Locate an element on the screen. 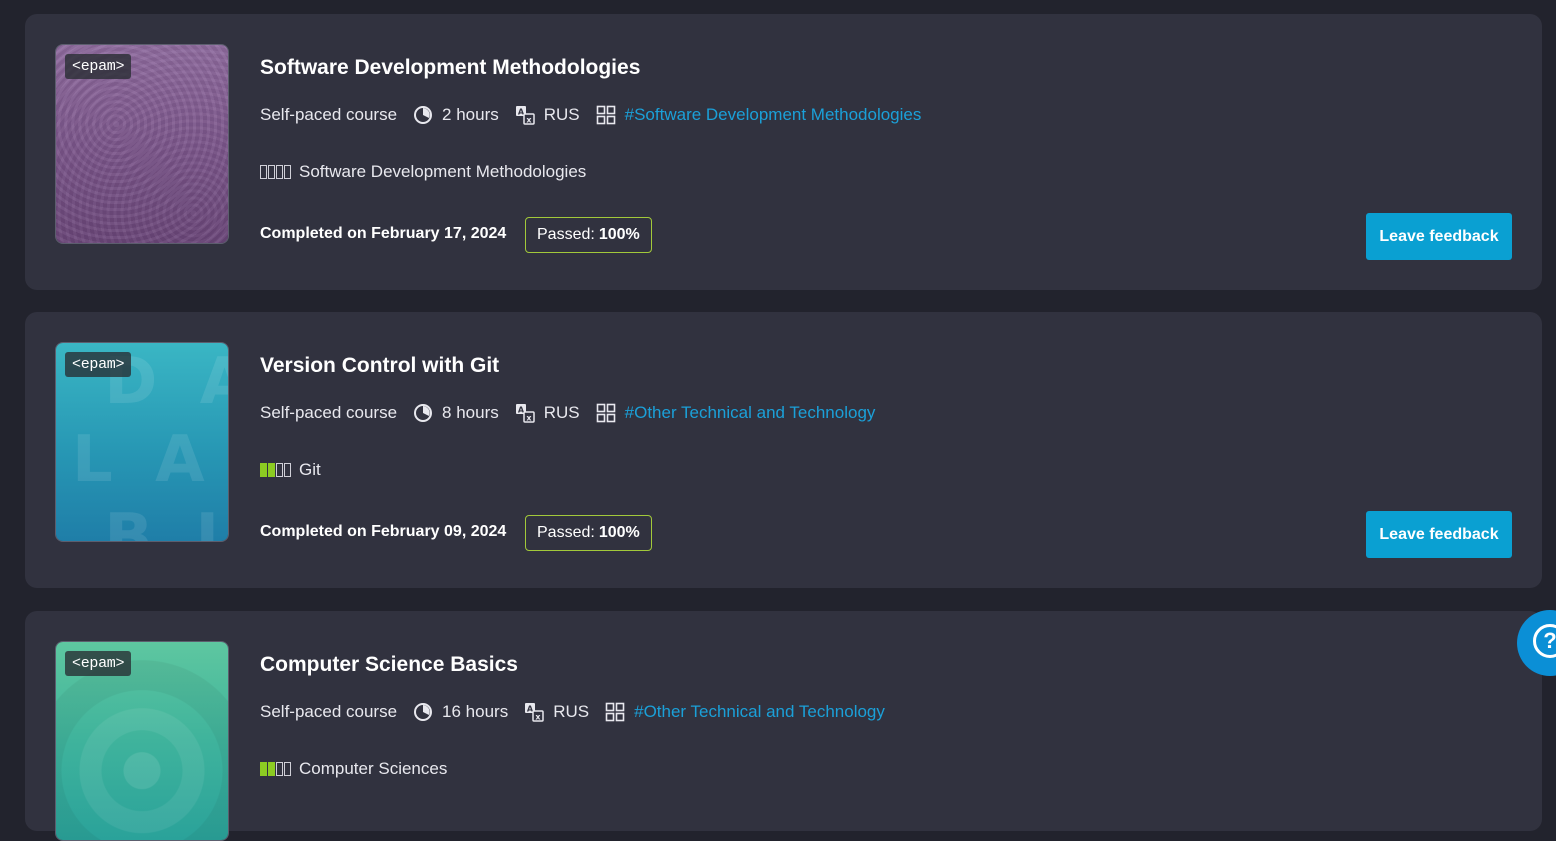 The image size is (1556, 841). skill-row: Computer Sciences is located at coordinates (353, 769).